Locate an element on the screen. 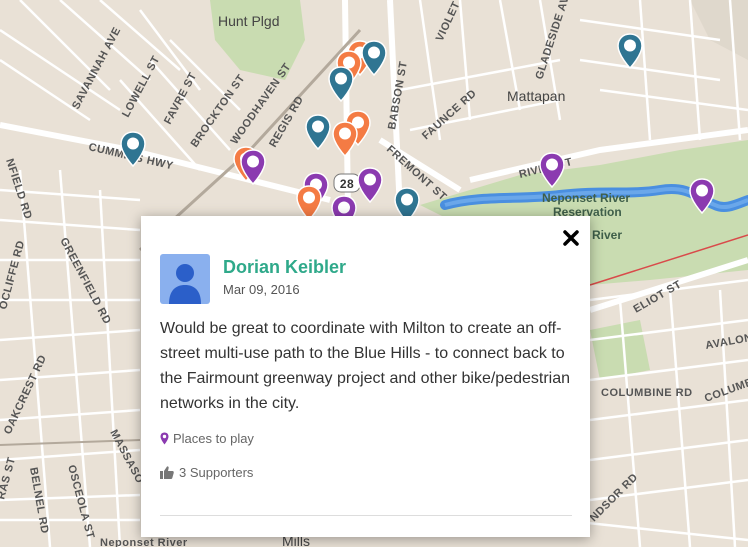  svg-text: 28 is located at coordinates (347, 184).